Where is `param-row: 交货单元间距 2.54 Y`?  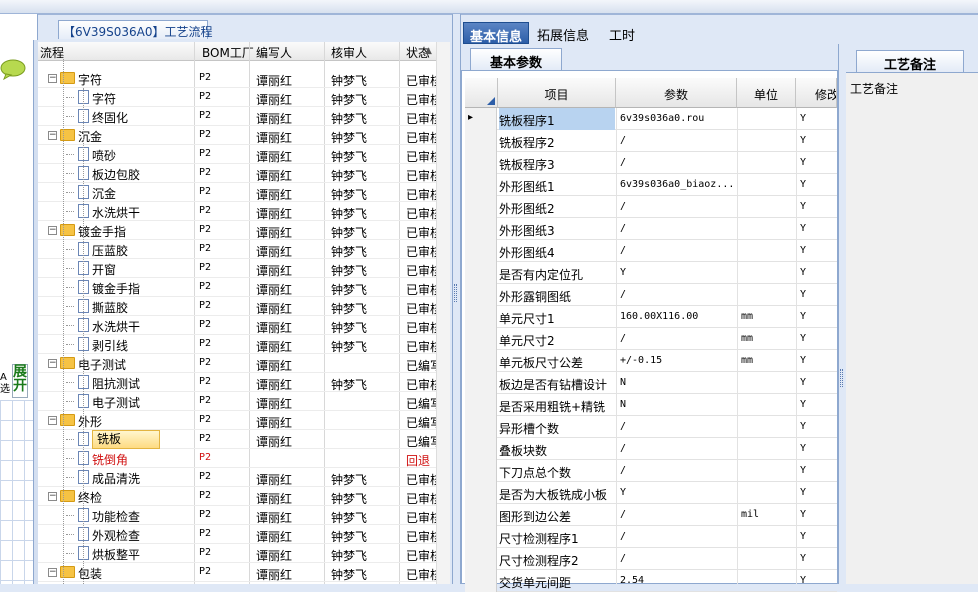 param-row: 交货单元间距 2.54 Y is located at coordinates (651, 581).